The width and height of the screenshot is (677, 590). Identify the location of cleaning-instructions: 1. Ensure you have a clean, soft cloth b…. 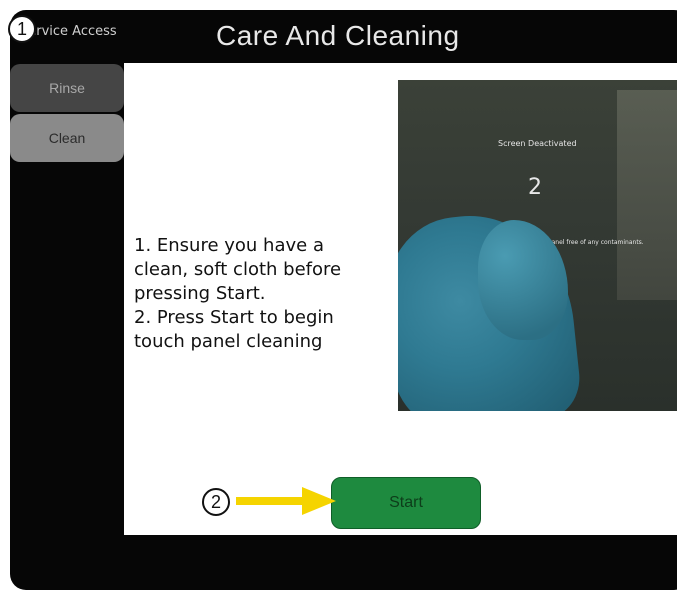
(259, 294).